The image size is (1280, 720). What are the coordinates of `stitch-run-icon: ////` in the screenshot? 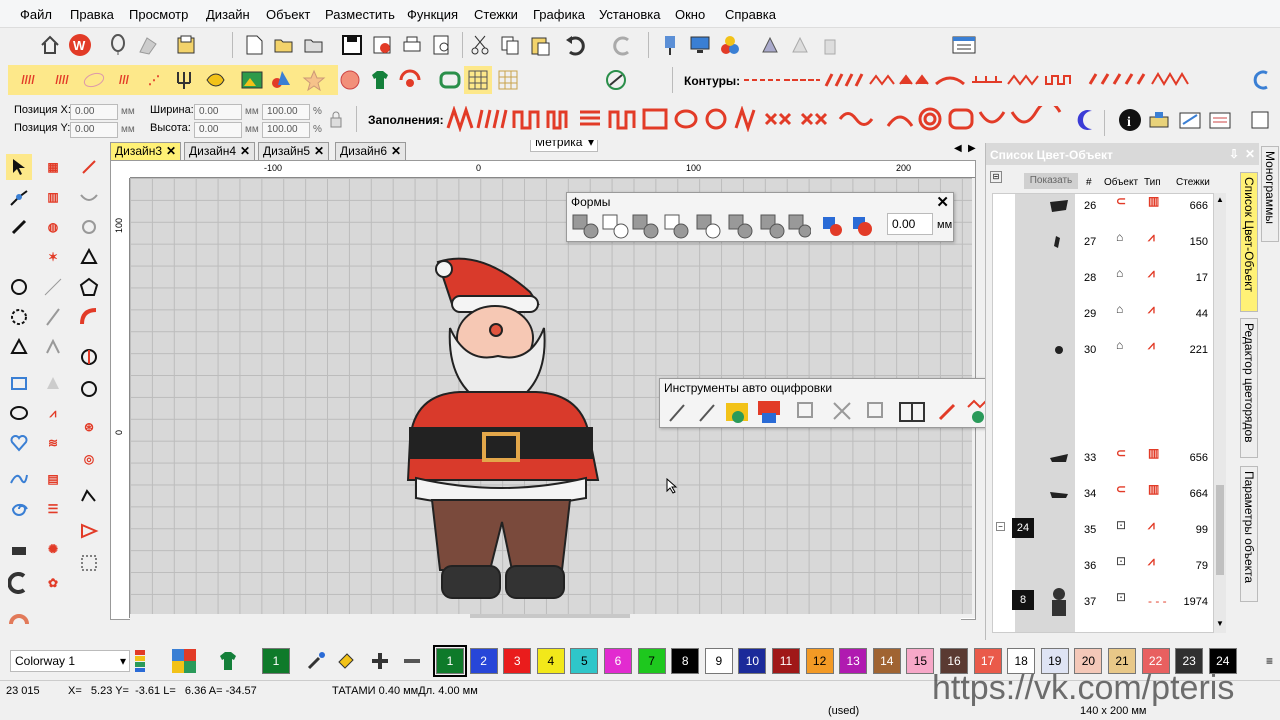 It's located at (62, 80).